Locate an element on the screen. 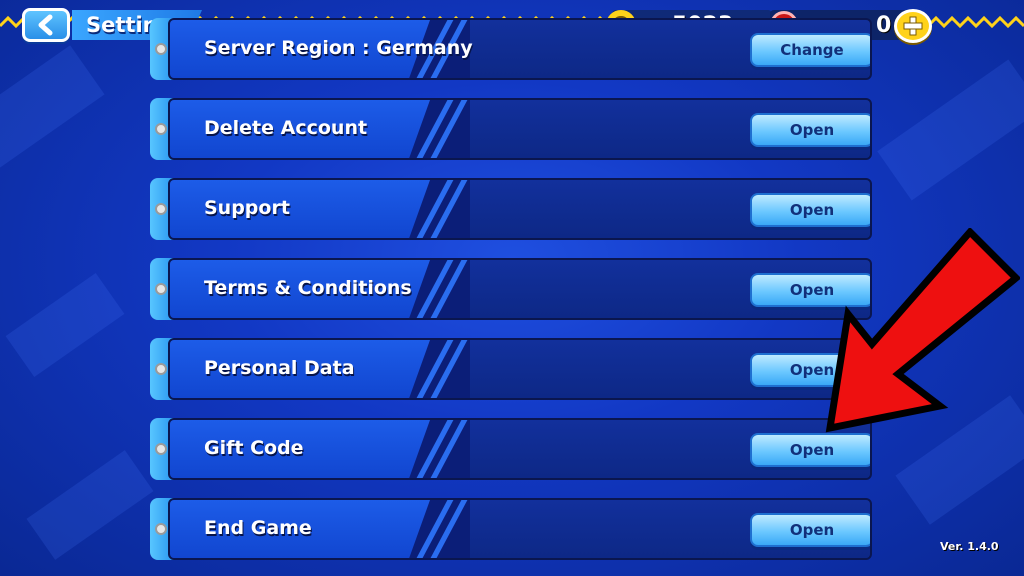  settings-row-delete-account: Delete Account Open is located at coordinates (511, 129).